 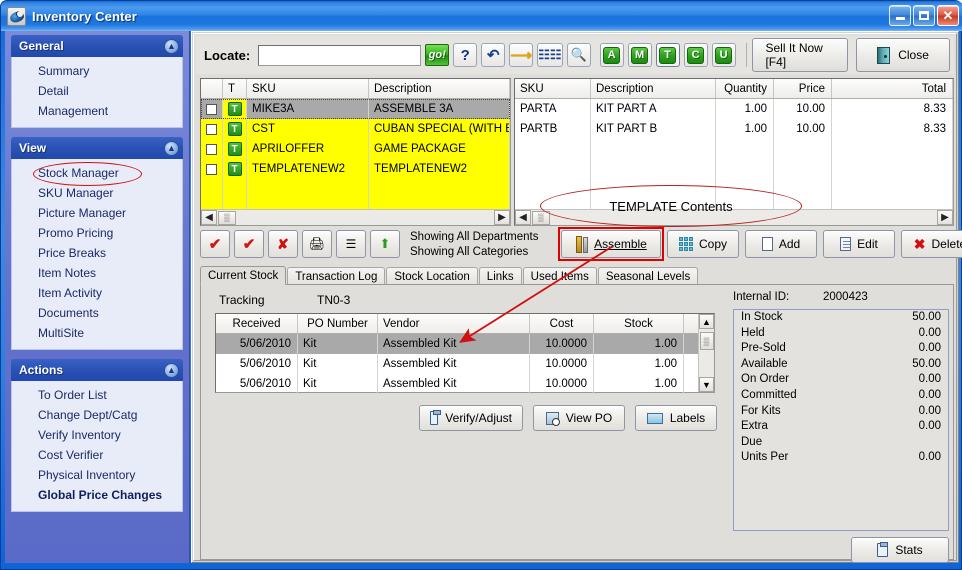 I want to click on jump-icon: ⟶, so click(x=521, y=55).